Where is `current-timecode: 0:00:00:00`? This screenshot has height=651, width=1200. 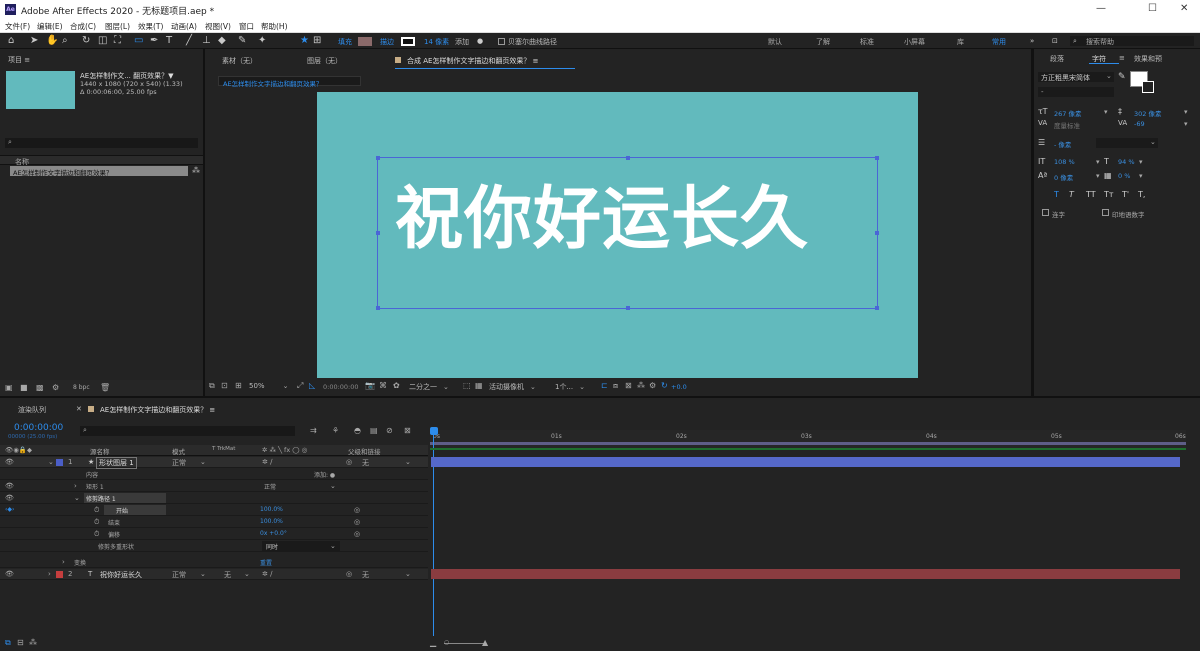 current-timecode: 0:00:00:00 is located at coordinates (38, 428).